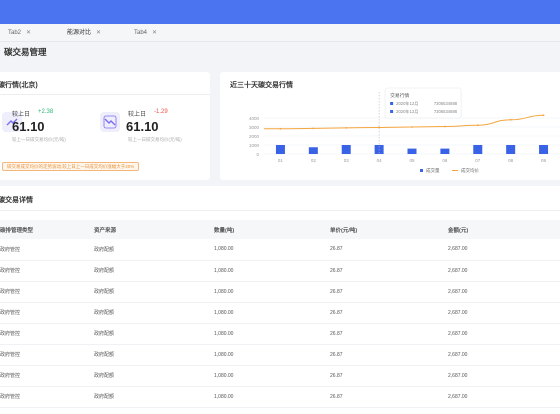 The height and width of the screenshot is (414, 560). What do you see at coordinates (392, 111) in the screenshot?
I see `tooltip-marker` at bounding box center [392, 111].